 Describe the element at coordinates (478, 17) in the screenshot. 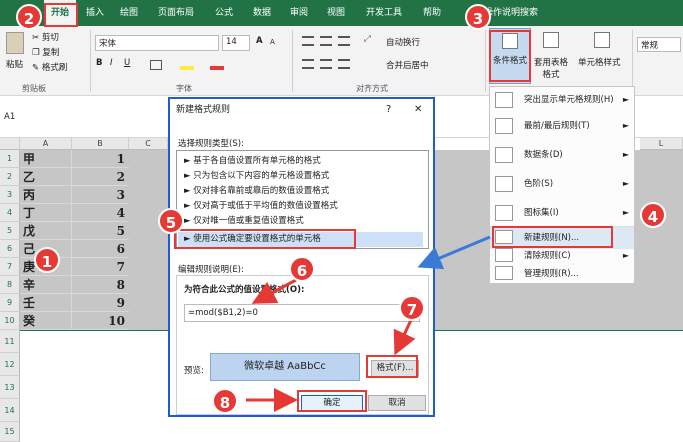

I see `step-badge-3: 3` at that location.